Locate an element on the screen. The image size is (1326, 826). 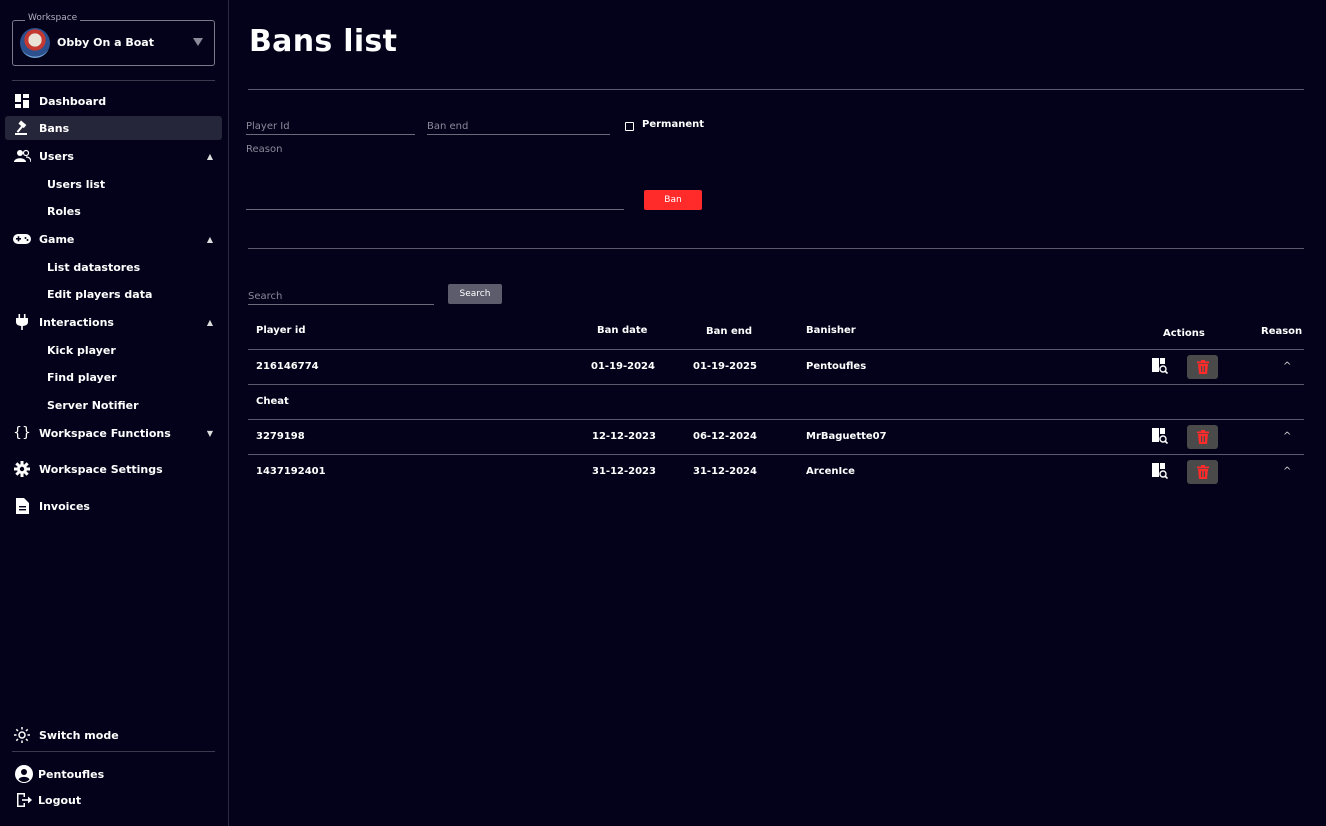
reason-text: Cheat is located at coordinates (272, 401).